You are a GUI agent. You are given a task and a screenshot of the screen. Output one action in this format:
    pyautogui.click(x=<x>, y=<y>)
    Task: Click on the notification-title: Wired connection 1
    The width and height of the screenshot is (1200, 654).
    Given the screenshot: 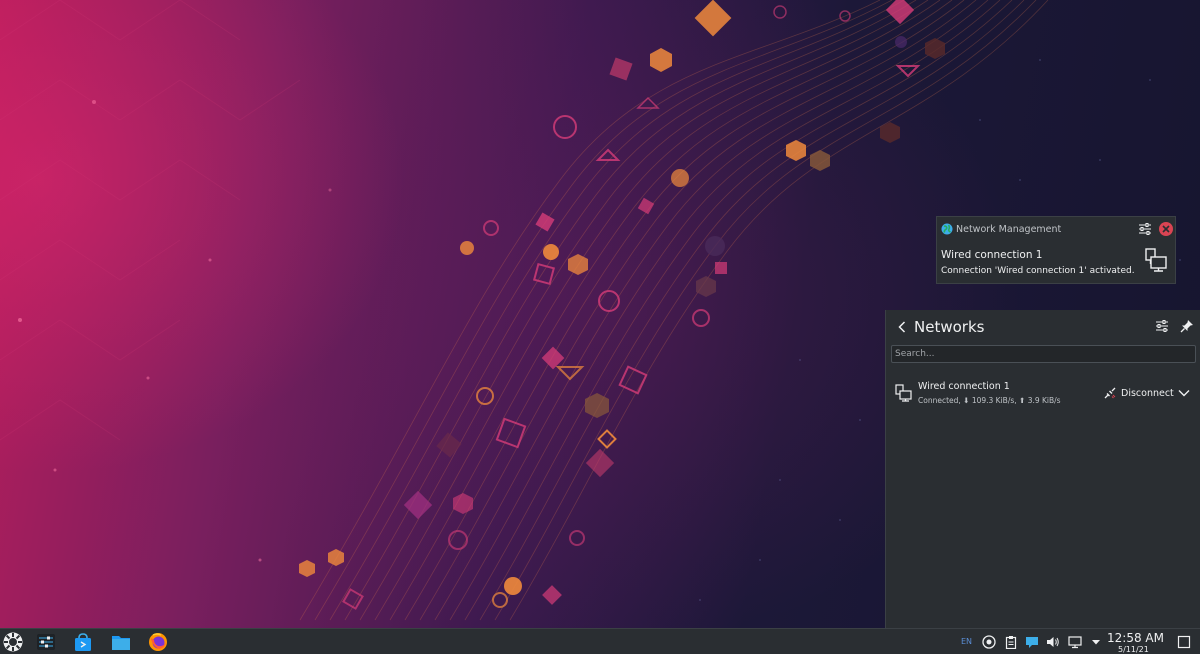 What is the action you would take?
    pyautogui.click(x=992, y=255)
    